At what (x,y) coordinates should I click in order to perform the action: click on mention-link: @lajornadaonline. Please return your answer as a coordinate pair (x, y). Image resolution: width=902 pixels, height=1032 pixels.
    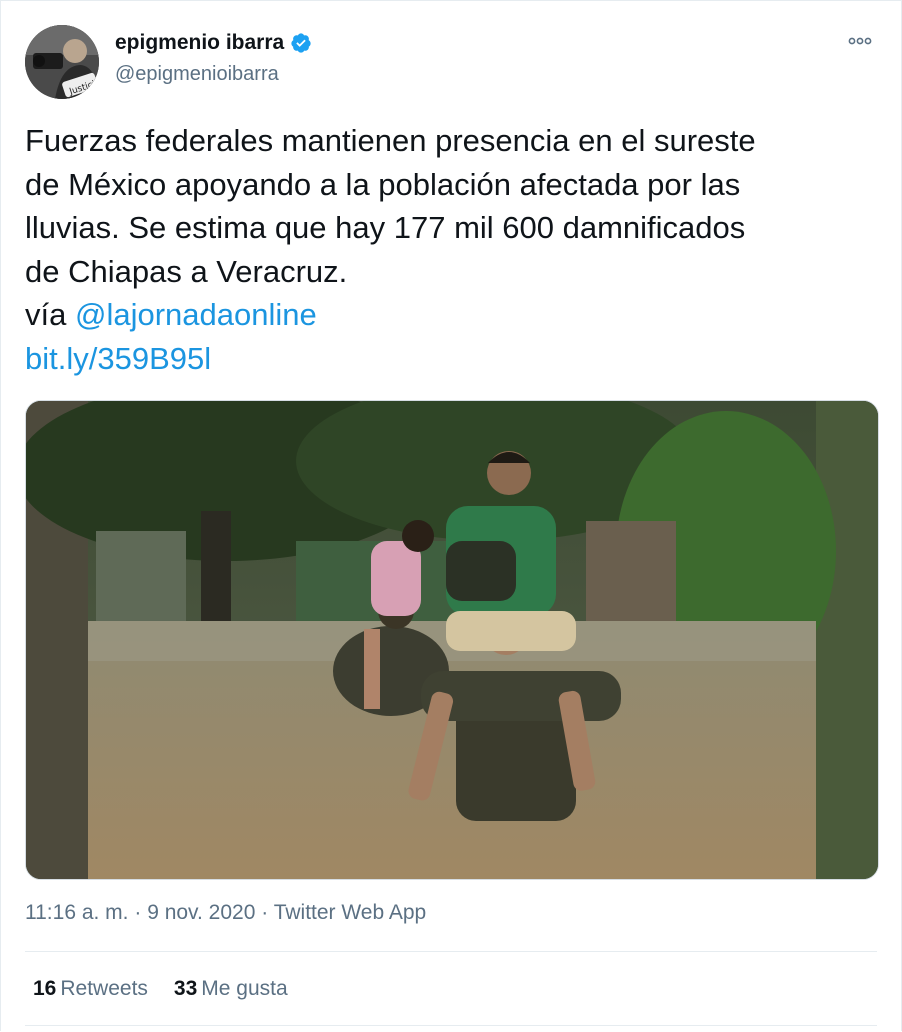
    Looking at the image, I should click on (196, 314).